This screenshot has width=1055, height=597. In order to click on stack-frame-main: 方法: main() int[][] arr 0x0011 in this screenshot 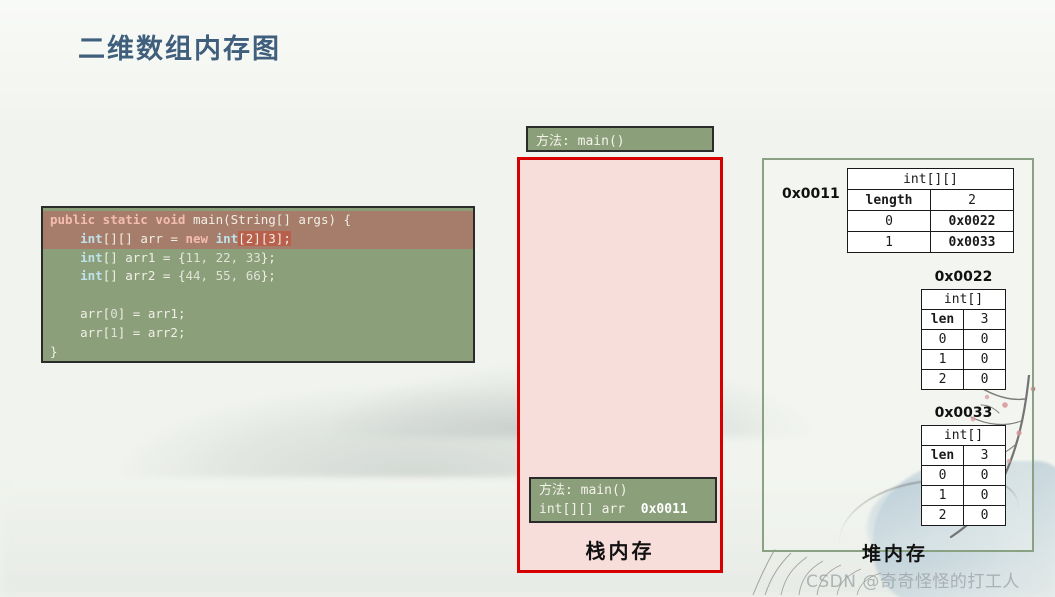, I will do `click(623, 500)`.